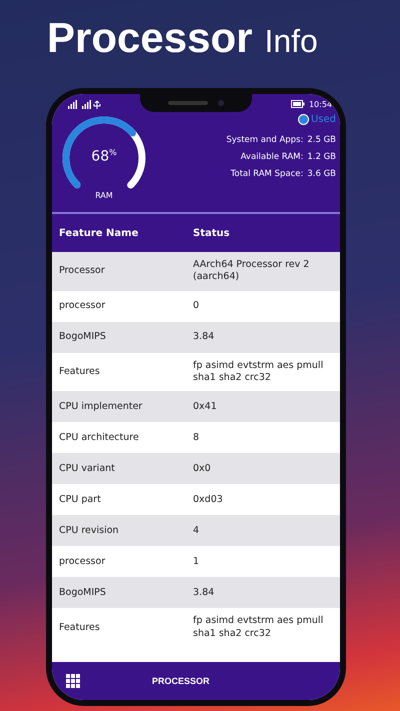 This screenshot has width=400, height=711. Describe the element at coordinates (99, 438) in the screenshot. I see `table-cell-text: CPU architecture` at that location.